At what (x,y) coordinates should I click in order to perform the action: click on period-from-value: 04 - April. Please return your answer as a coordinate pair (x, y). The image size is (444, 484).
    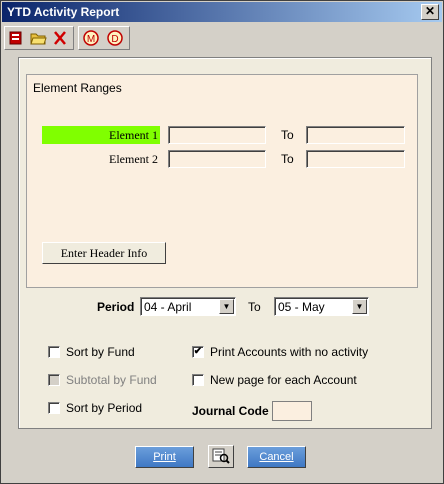
    Looking at the image, I should click on (168, 307).